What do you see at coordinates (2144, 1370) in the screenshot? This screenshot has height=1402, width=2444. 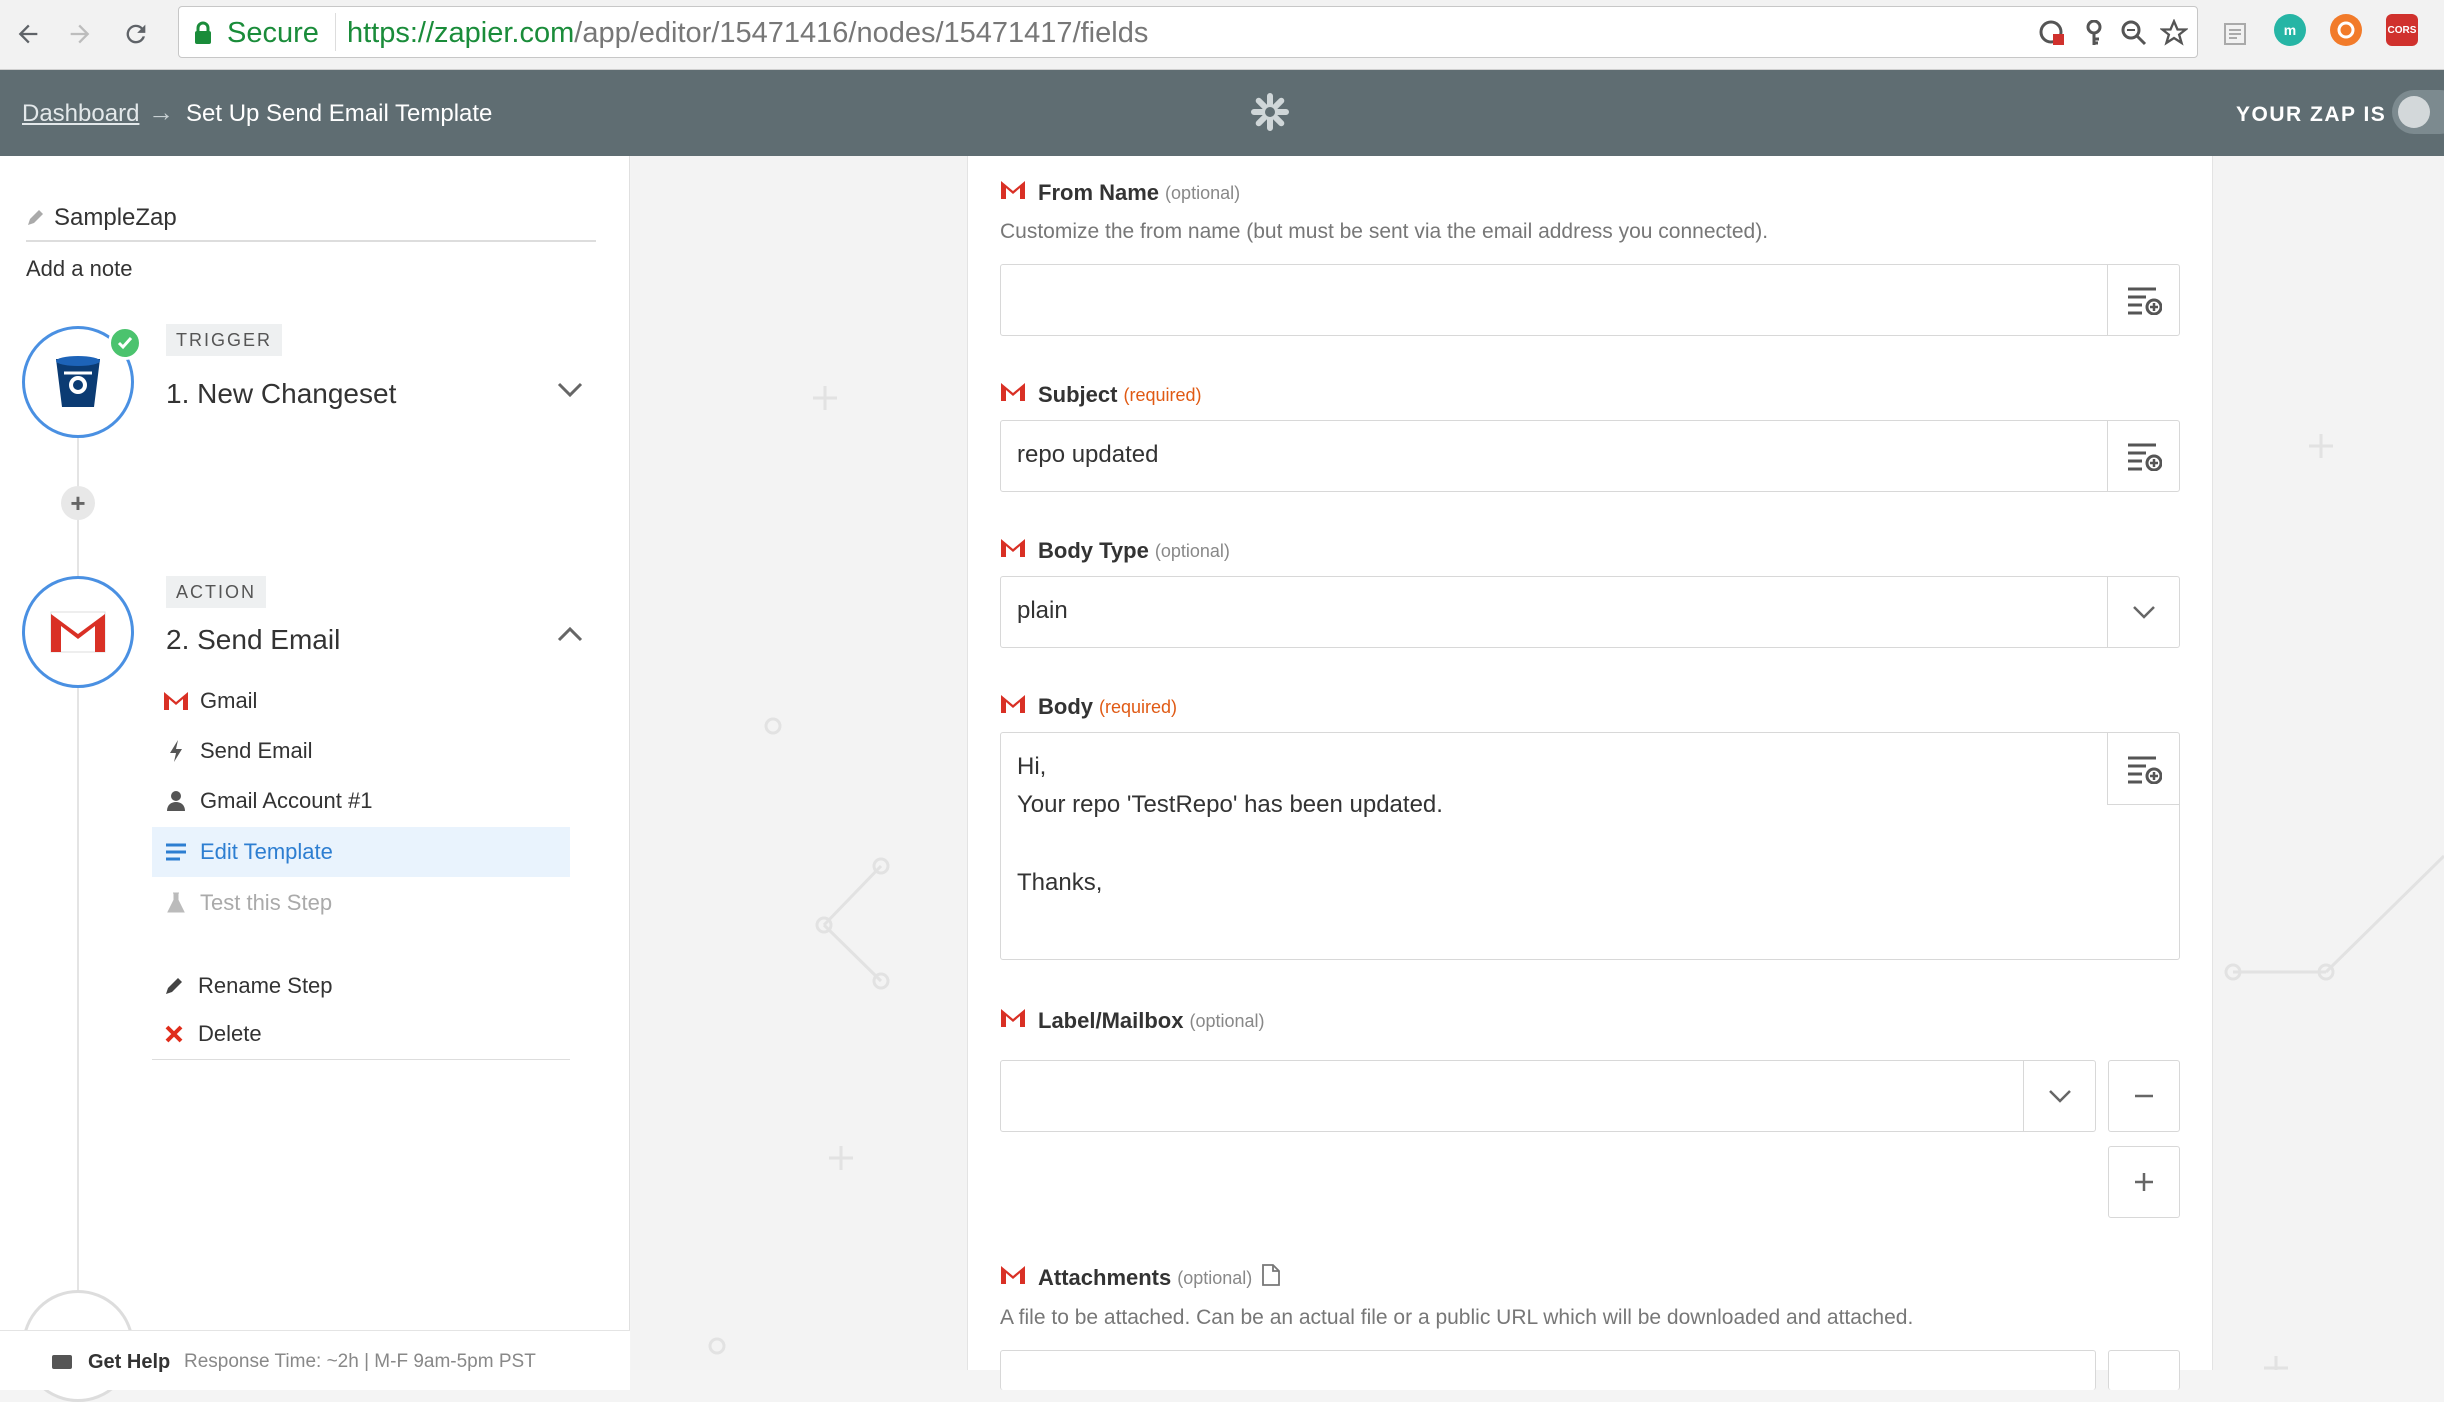 I see `attachments-side-button` at bounding box center [2144, 1370].